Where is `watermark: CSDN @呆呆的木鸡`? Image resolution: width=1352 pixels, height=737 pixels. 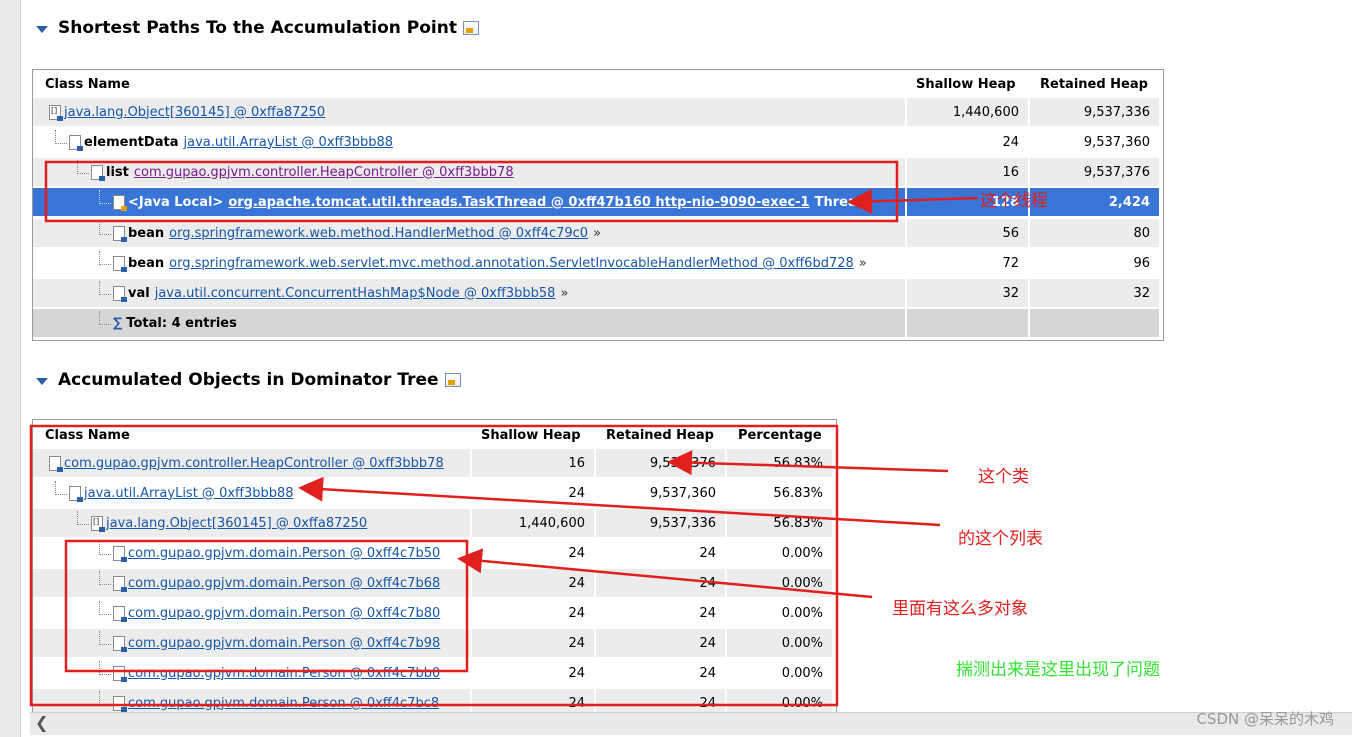
watermark: CSDN @呆呆的木鸡 is located at coordinates (1265, 719).